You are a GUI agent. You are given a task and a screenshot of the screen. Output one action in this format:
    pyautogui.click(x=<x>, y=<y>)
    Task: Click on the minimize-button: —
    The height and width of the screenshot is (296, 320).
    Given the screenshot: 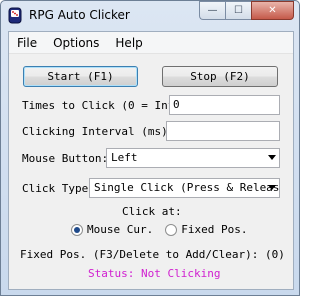 What is the action you would take?
    pyautogui.click(x=212, y=10)
    